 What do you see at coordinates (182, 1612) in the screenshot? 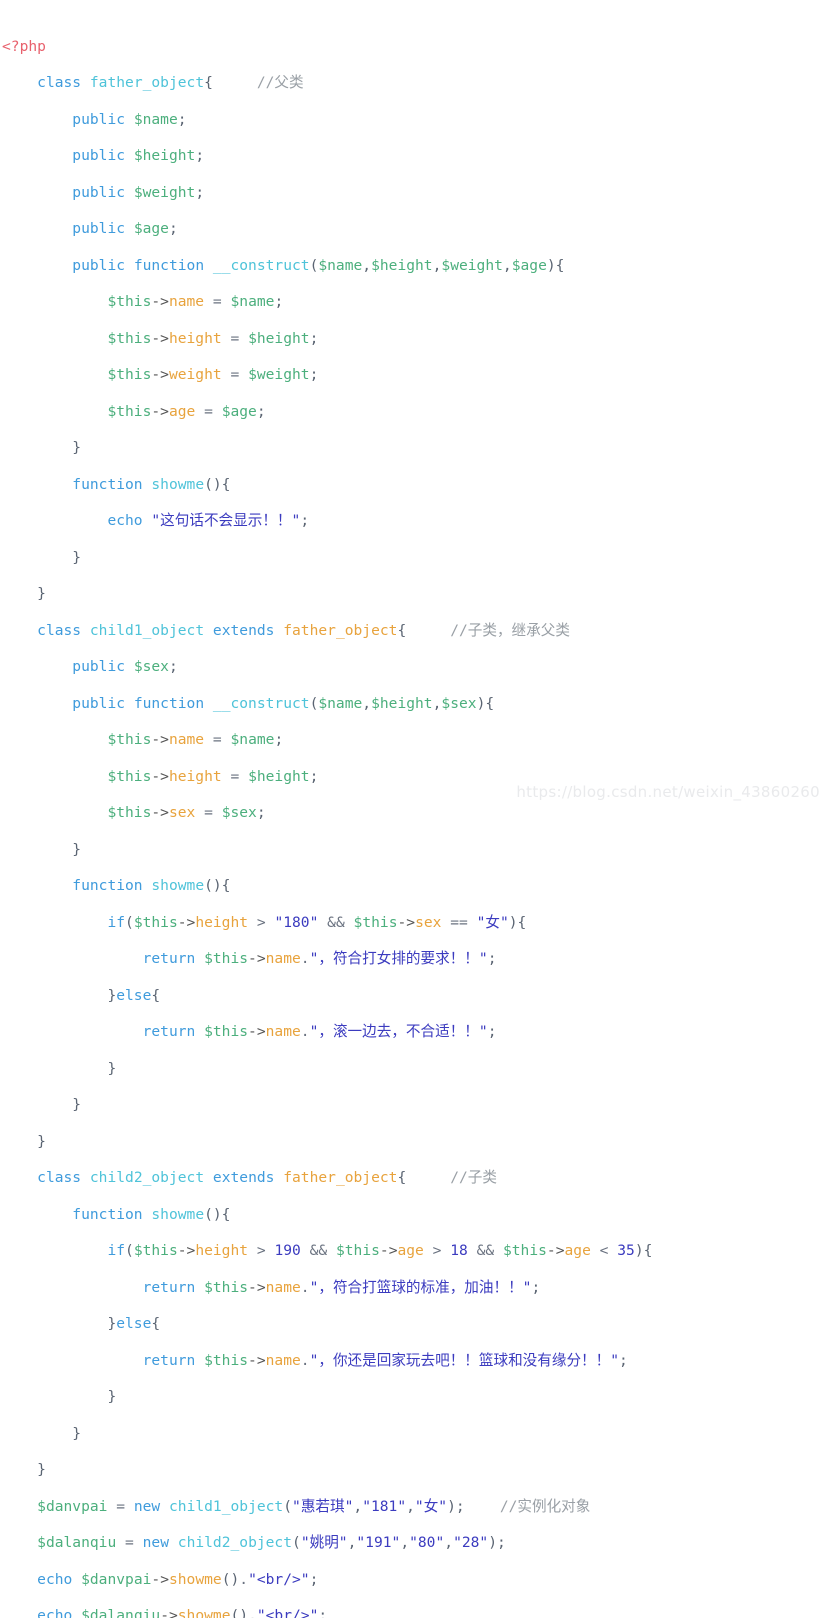
I see `code-line: echo $dalanqiu->showme()."<br/>";` at bounding box center [182, 1612].